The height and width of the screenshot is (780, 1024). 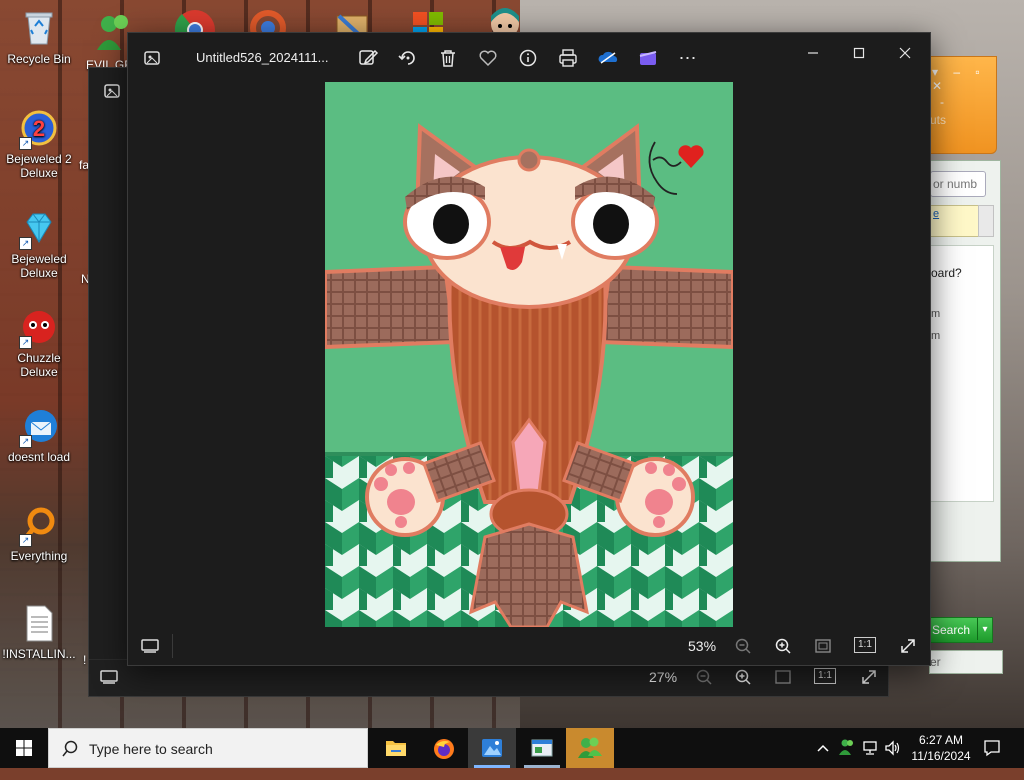 I want to click on photos-icon, so click(x=492, y=748).